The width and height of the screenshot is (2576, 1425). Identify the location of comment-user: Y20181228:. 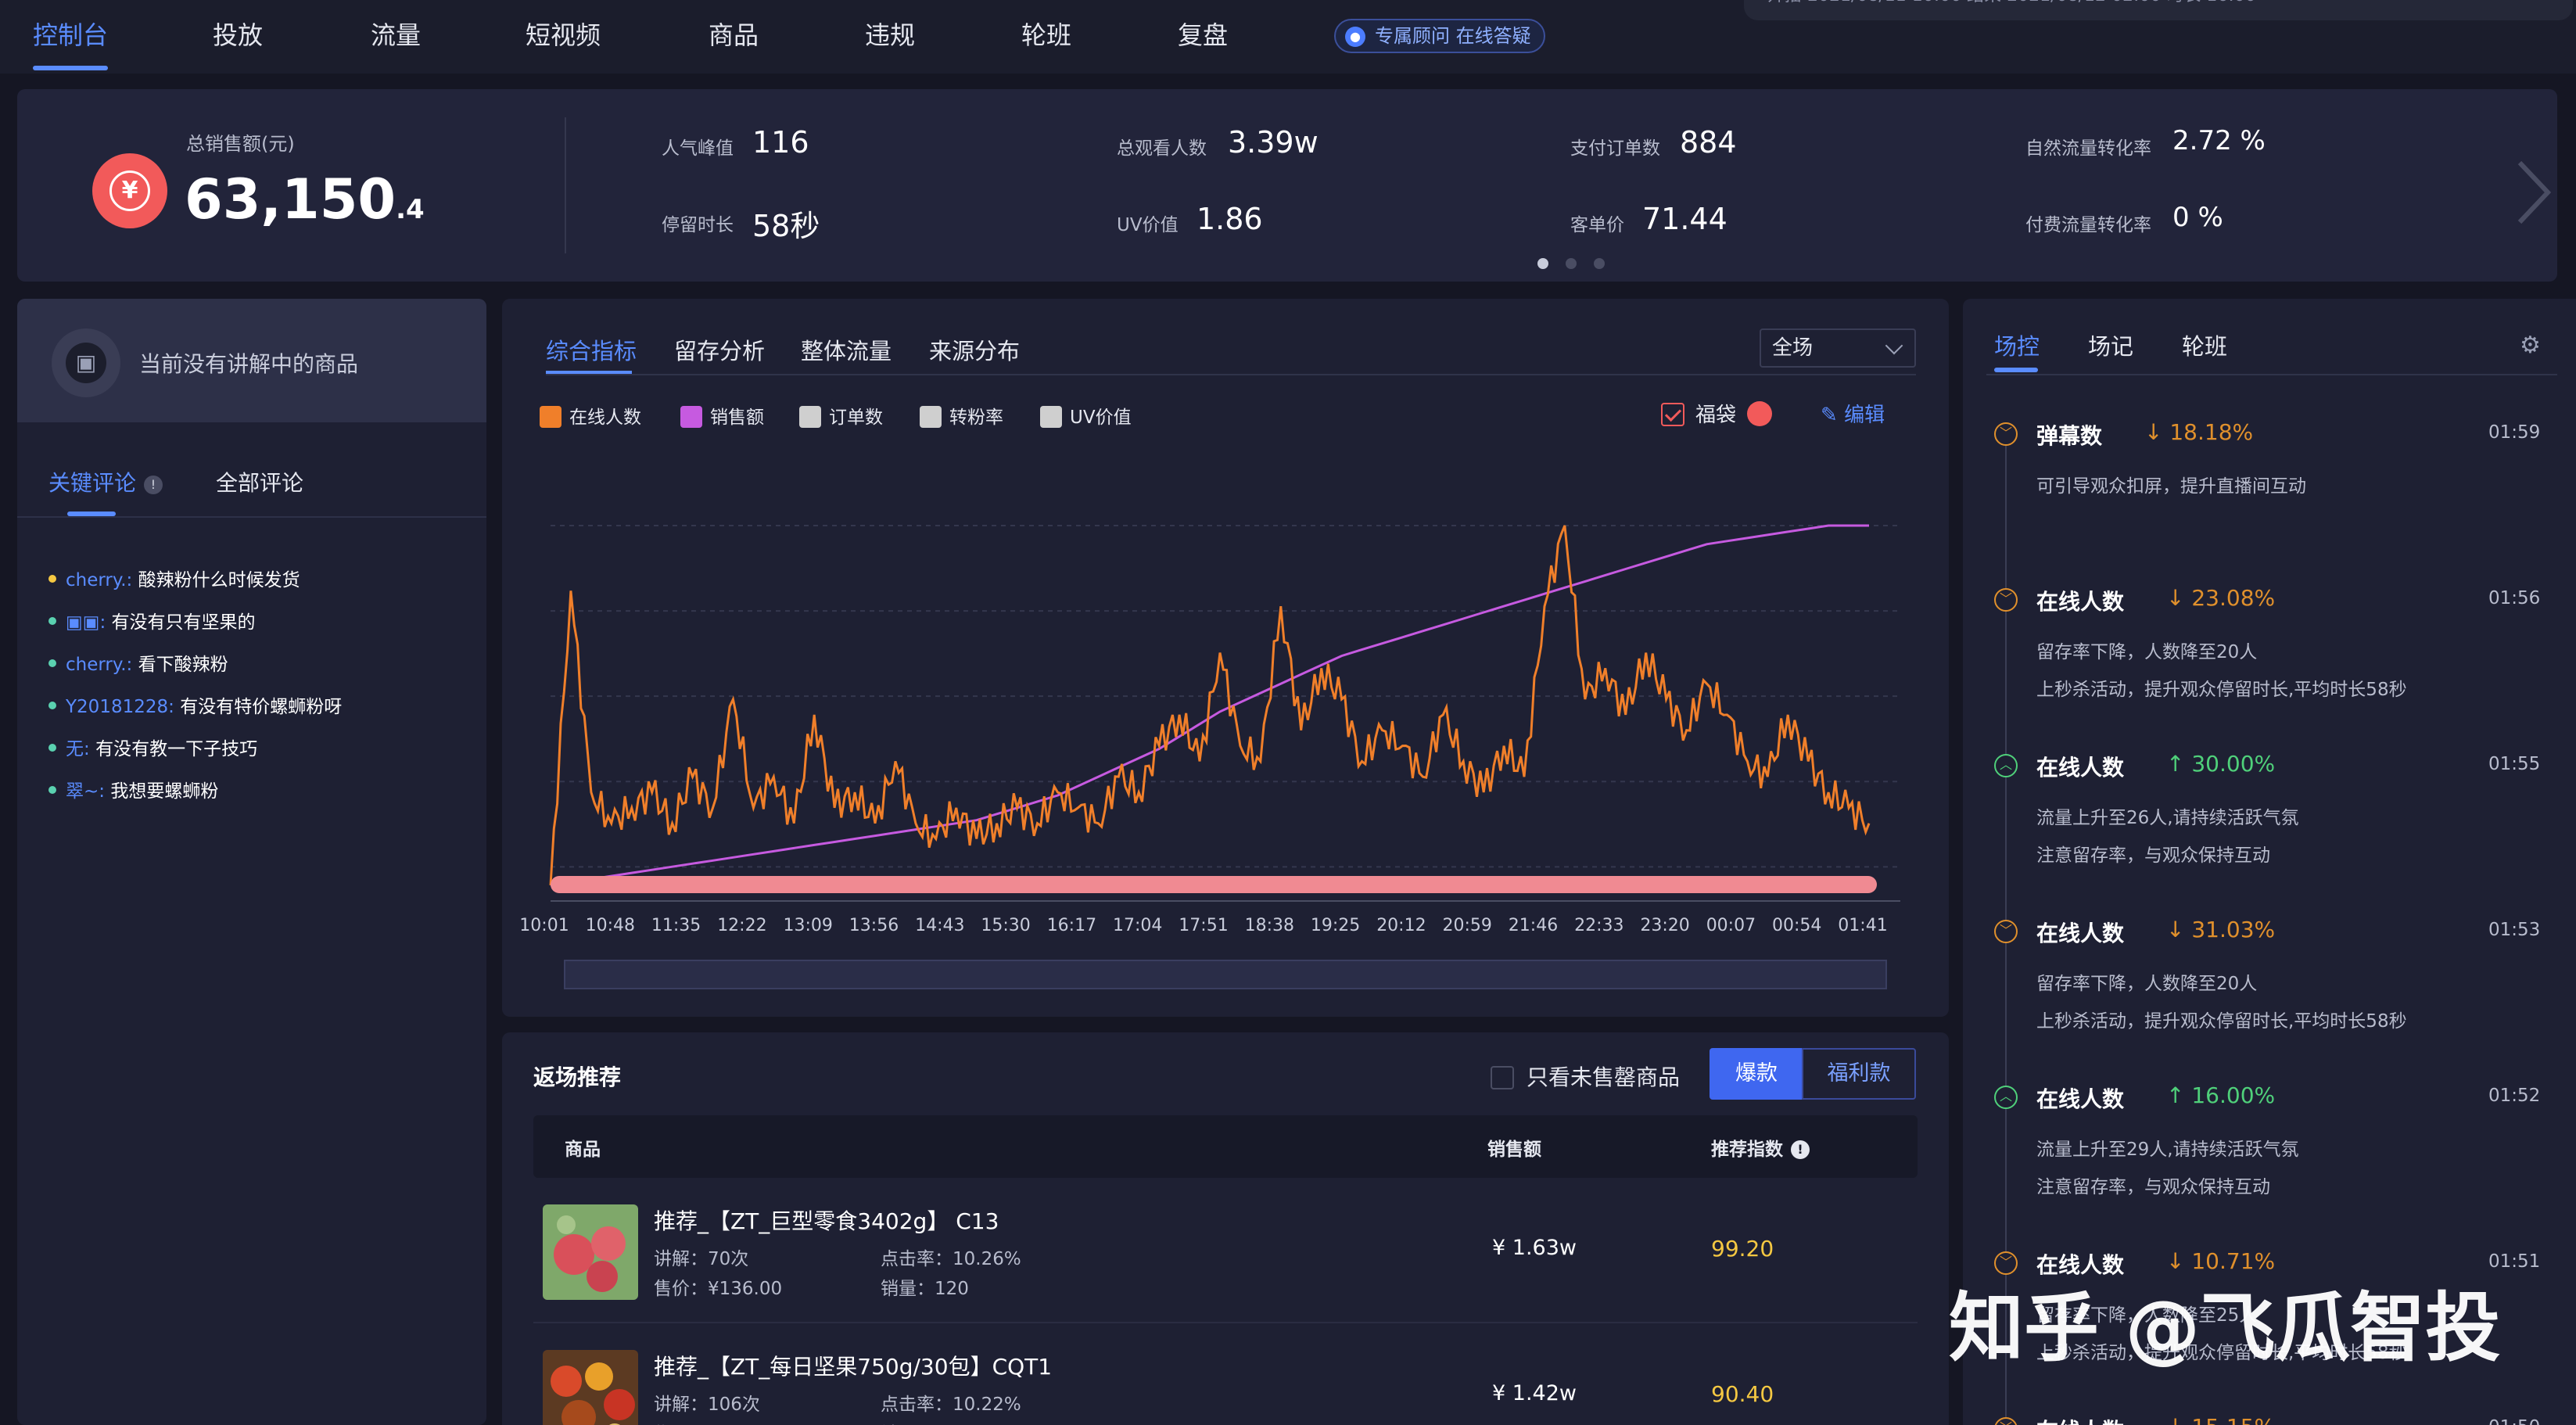
(120, 707).